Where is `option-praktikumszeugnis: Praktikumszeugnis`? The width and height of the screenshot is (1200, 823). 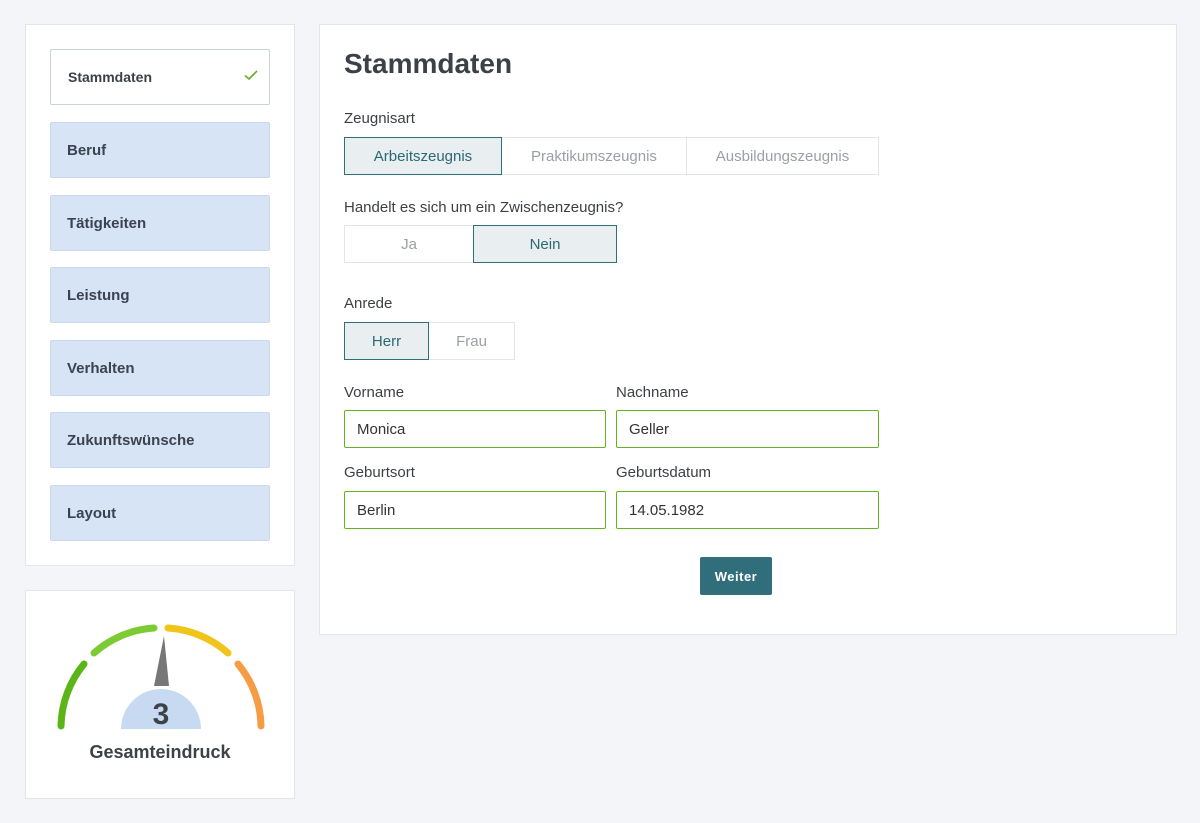
option-praktikumszeugnis: Praktikumszeugnis is located at coordinates (594, 156).